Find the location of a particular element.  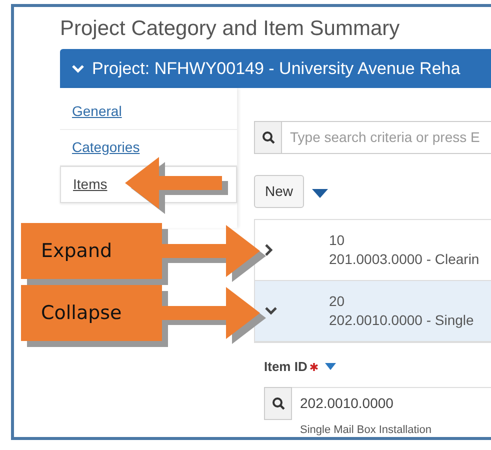

project-header-bar: Project: NFHWY00149 - University Avenue Reha is located at coordinates (275, 68).